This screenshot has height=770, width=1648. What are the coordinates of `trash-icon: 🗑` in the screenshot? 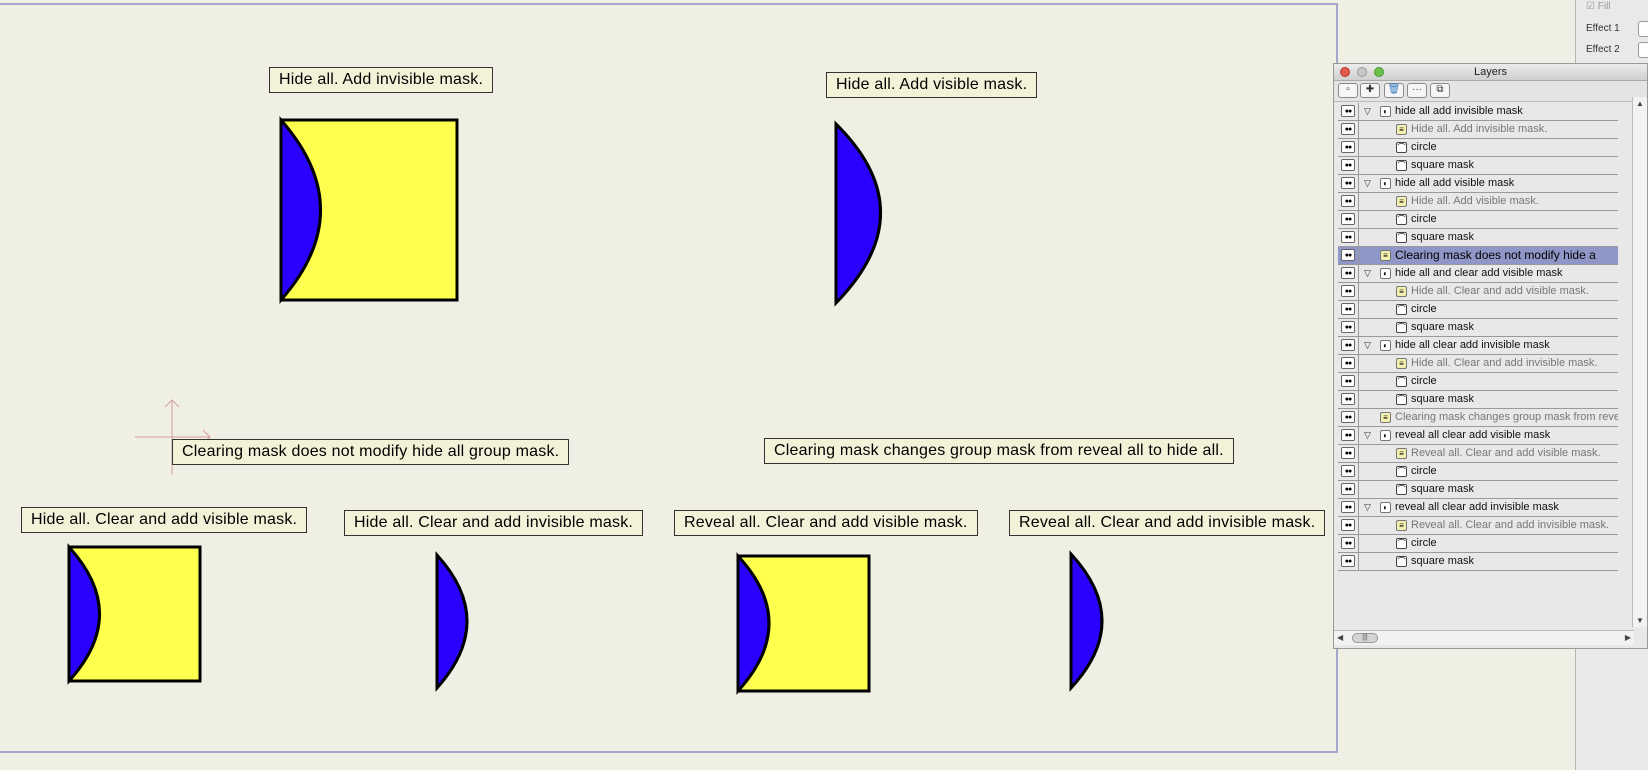 It's located at (1394, 90).